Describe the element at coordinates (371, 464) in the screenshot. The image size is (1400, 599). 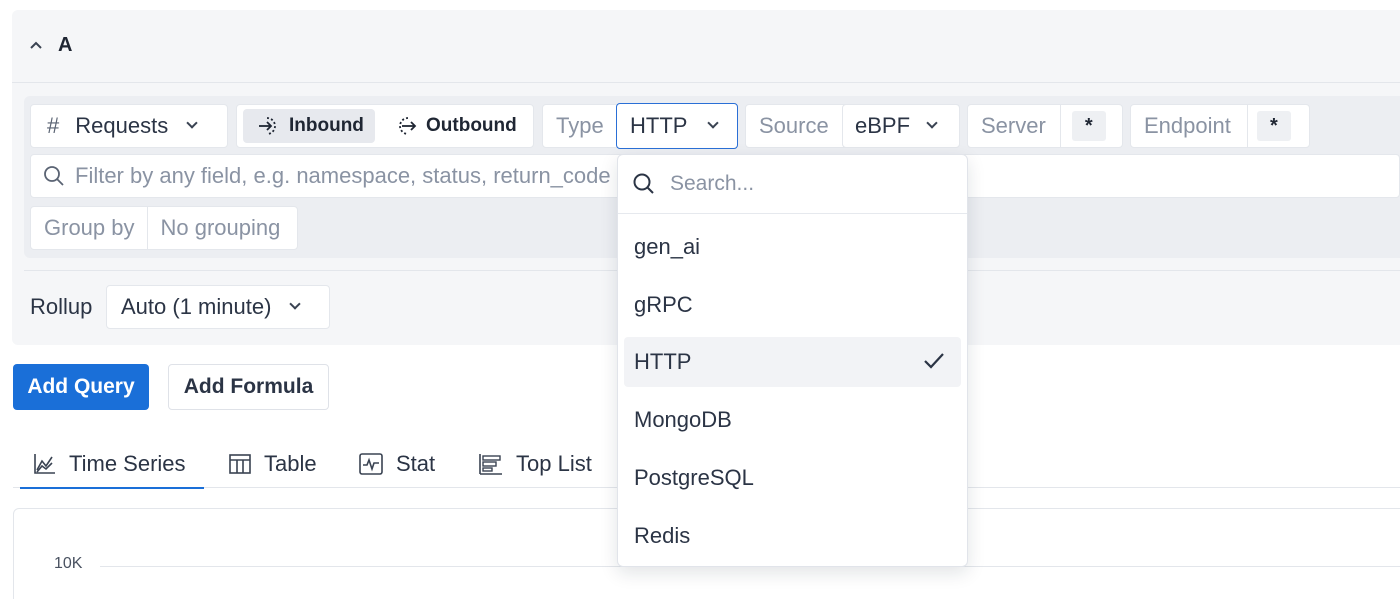
I see `stat-icon` at that location.